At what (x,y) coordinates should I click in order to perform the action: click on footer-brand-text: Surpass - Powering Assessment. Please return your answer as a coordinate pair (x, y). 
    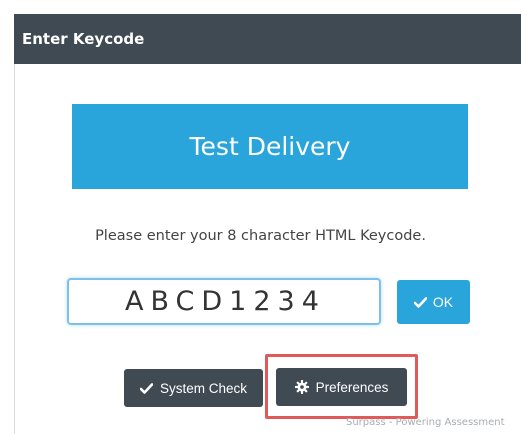
    Looking at the image, I should click on (425, 422).